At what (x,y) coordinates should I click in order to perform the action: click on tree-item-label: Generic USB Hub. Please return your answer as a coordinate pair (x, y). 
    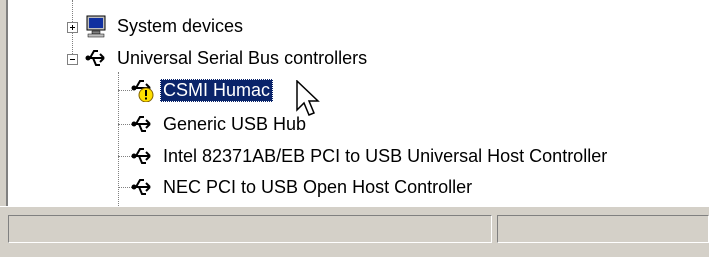
    Looking at the image, I should click on (235, 123).